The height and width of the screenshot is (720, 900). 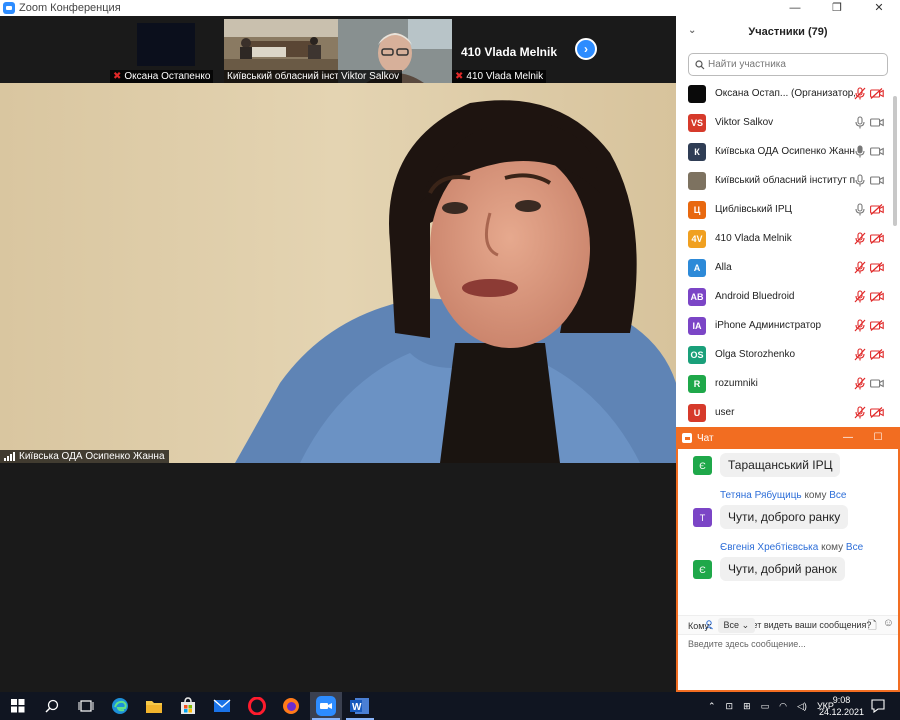 I want to click on maximize-chat-button: ☐, so click(x=878, y=438).